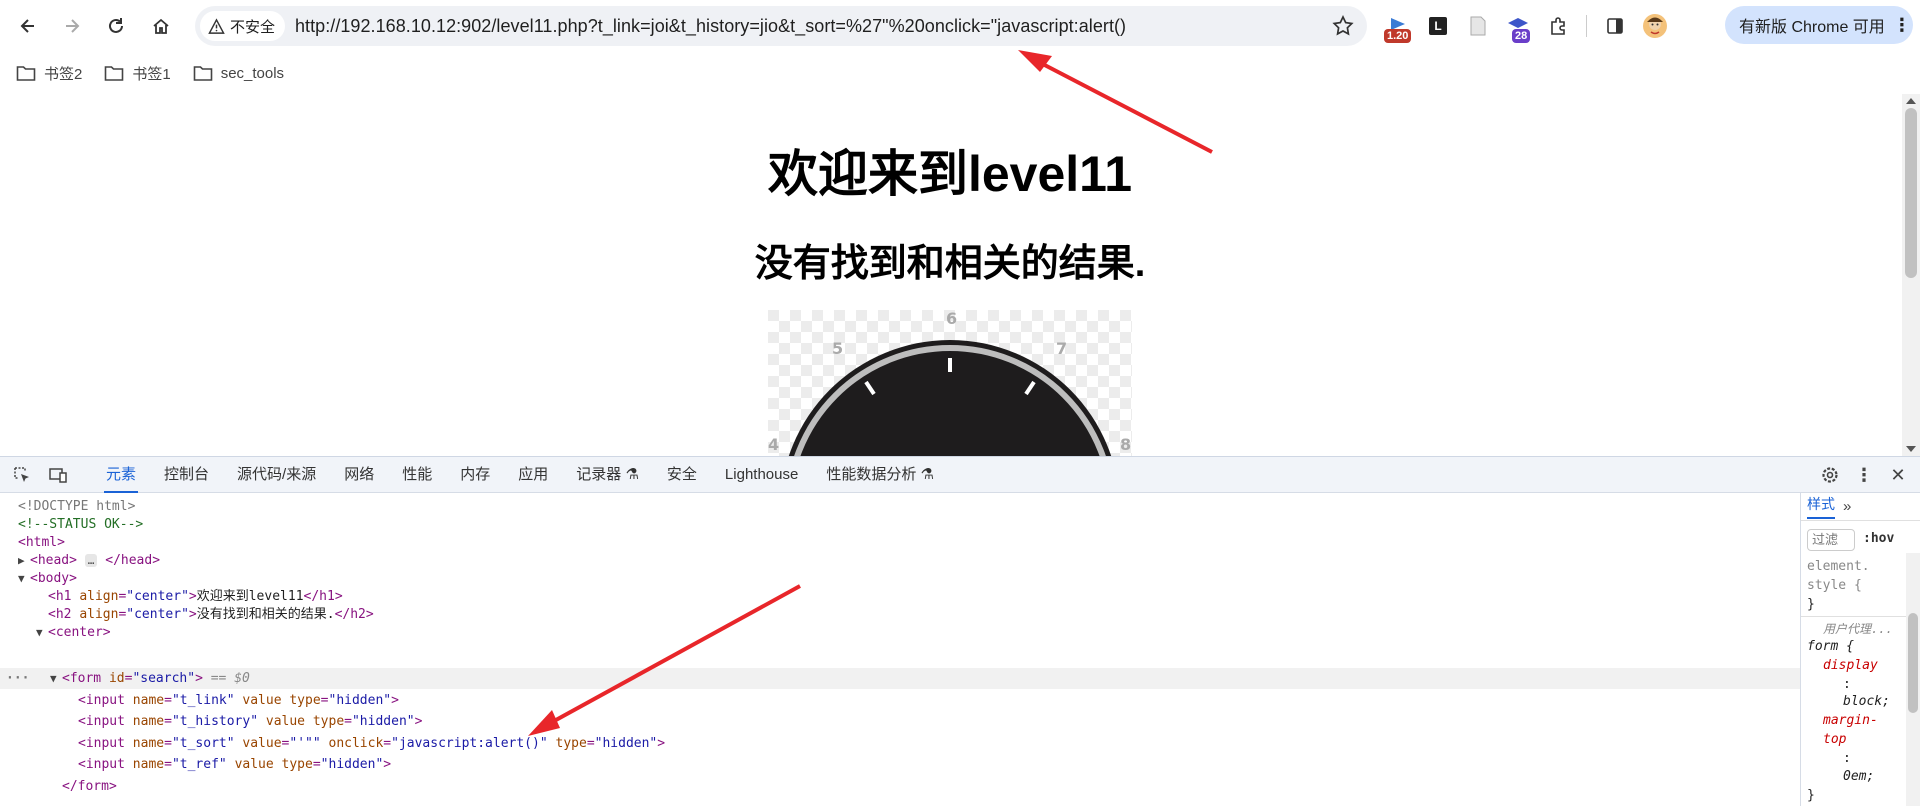 This screenshot has height=806, width=1920. What do you see at coordinates (1850, 730) in the screenshot?
I see `margin-top-property: margin- top` at bounding box center [1850, 730].